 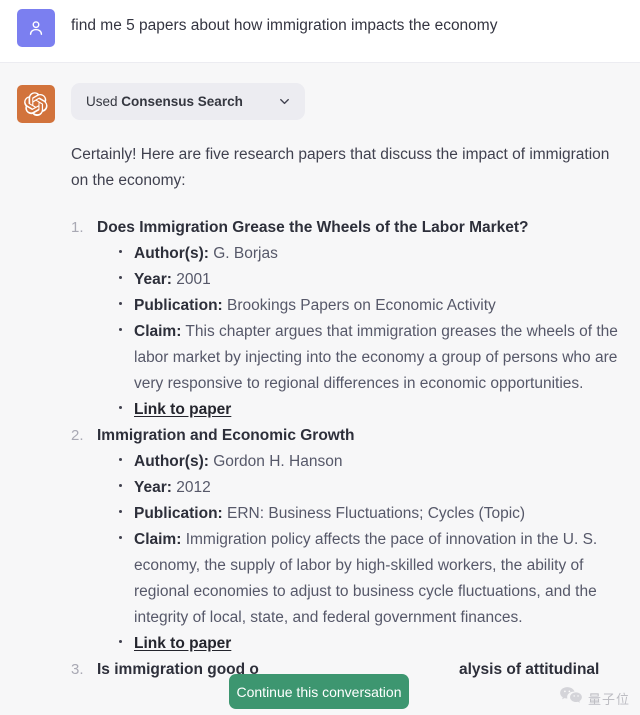 I want to click on tool-pill-label: Used Consensus Search, so click(x=164, y=101).